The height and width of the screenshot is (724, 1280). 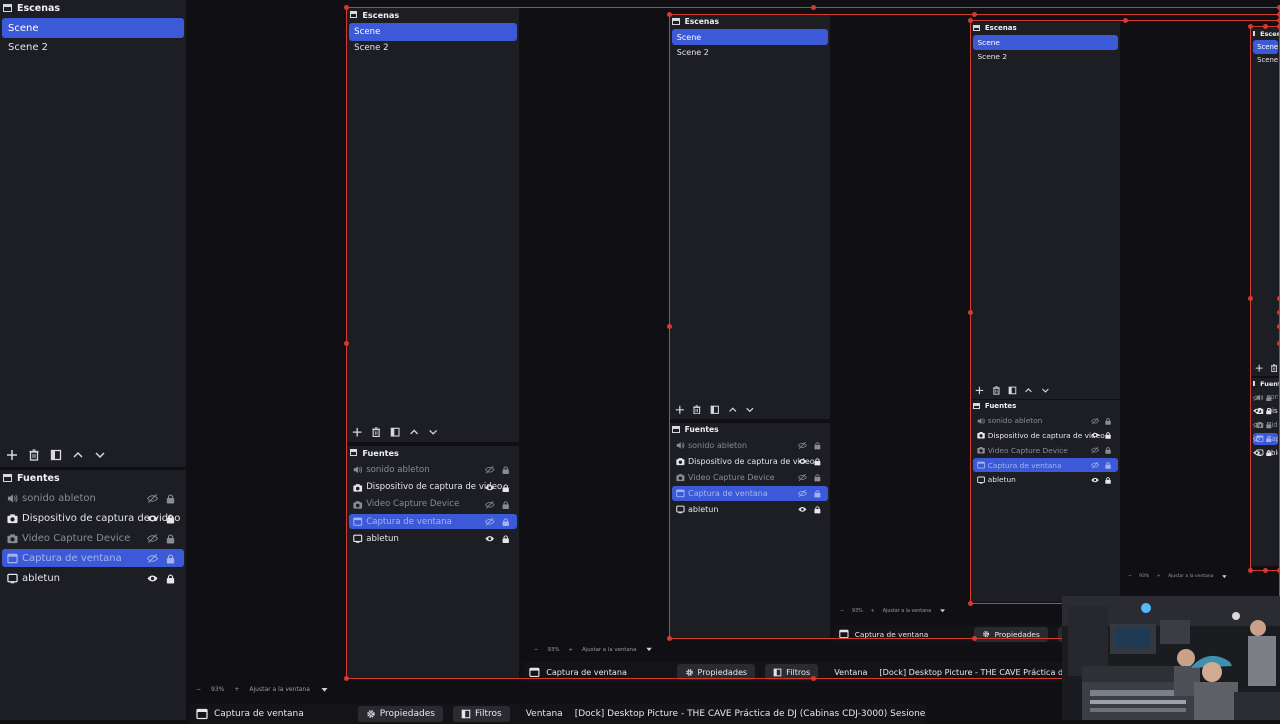 What do you see at coordinates (1010, 634) in the screenshot?
I see `properties-button: Propiedades` at bounding box center [1010, 634].